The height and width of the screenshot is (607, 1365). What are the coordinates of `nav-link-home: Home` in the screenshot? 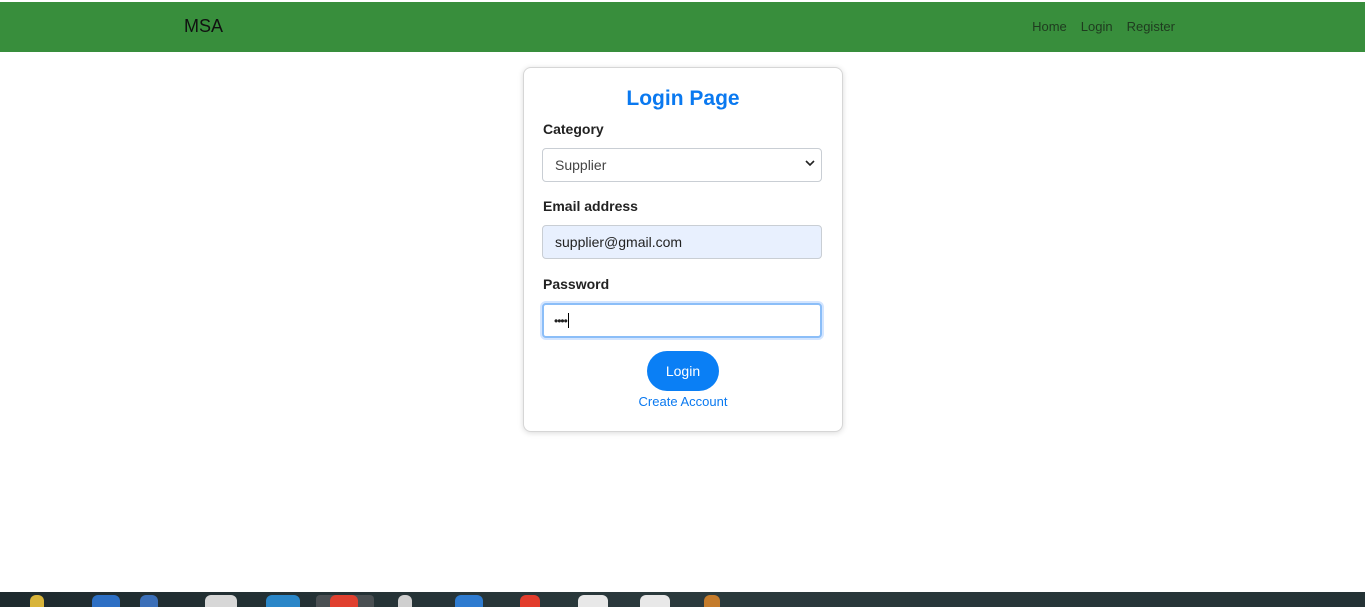 It's located at (1049, 26).